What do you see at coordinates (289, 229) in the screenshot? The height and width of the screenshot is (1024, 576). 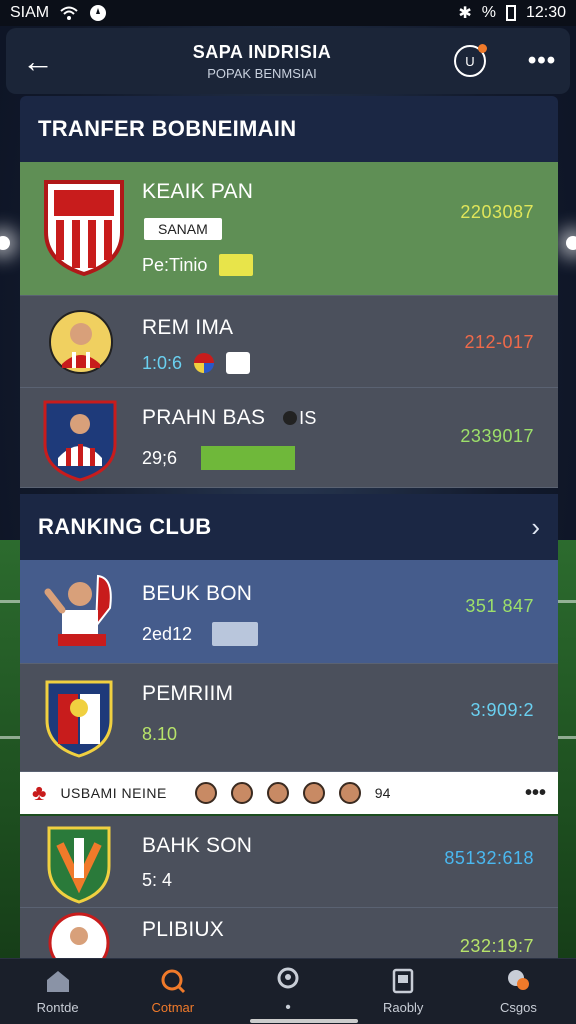 I see `transfer-row: KEAIK PAN SANAM Pe:Tinio 2203087` at bounding box center [289, 229].